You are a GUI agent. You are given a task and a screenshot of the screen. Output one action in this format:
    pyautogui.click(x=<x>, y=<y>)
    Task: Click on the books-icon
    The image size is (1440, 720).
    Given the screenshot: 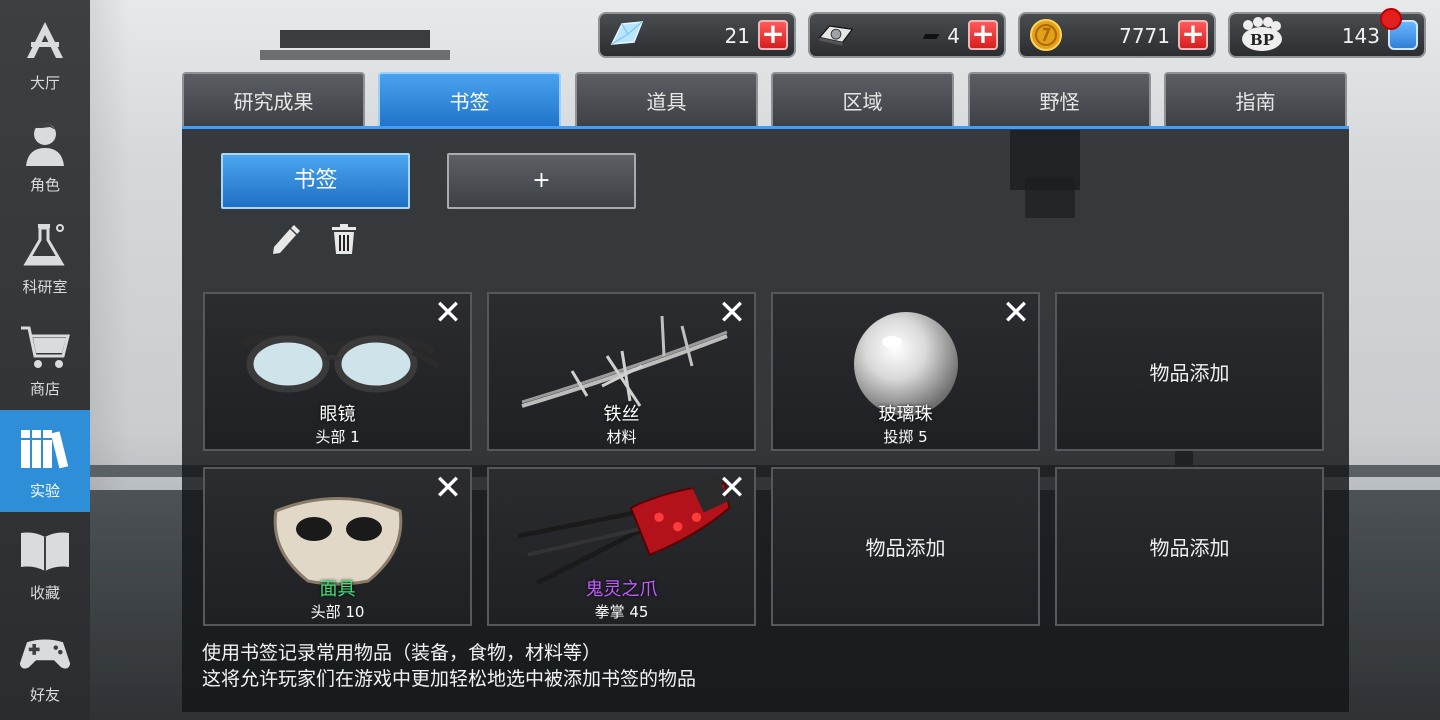 What is the action you would take?
    pyautogui.click(x=45, y=449)
    